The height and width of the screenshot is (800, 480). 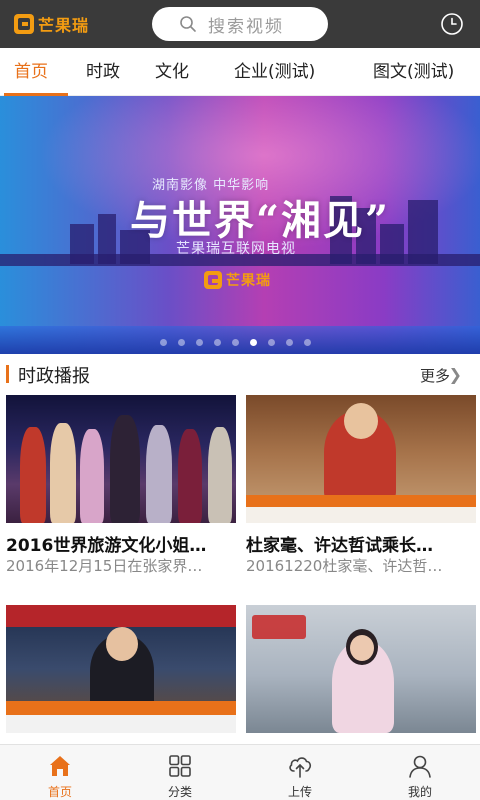 What do you see at coordinates (300, 766) in the screenshot?
I see `upload-cloud-icon` at bounding box center [300, 766].